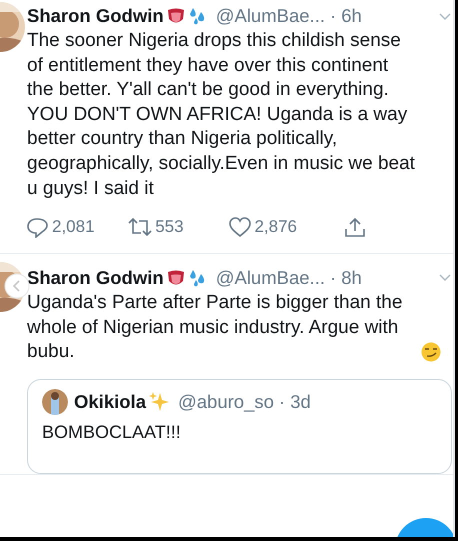  What do you see at coordinates (169, 227) in the screenshot?
I see `retweet-count: 553` at bounding box center [169, 227].